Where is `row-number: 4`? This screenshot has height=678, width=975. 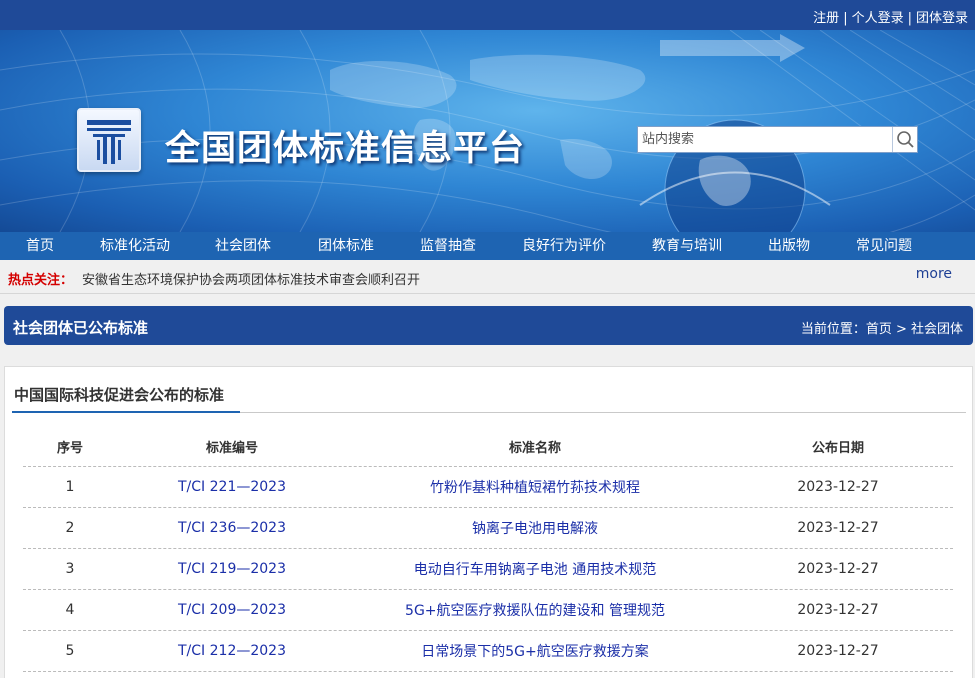
row-number: 4 is located at coordinates (70, 610).